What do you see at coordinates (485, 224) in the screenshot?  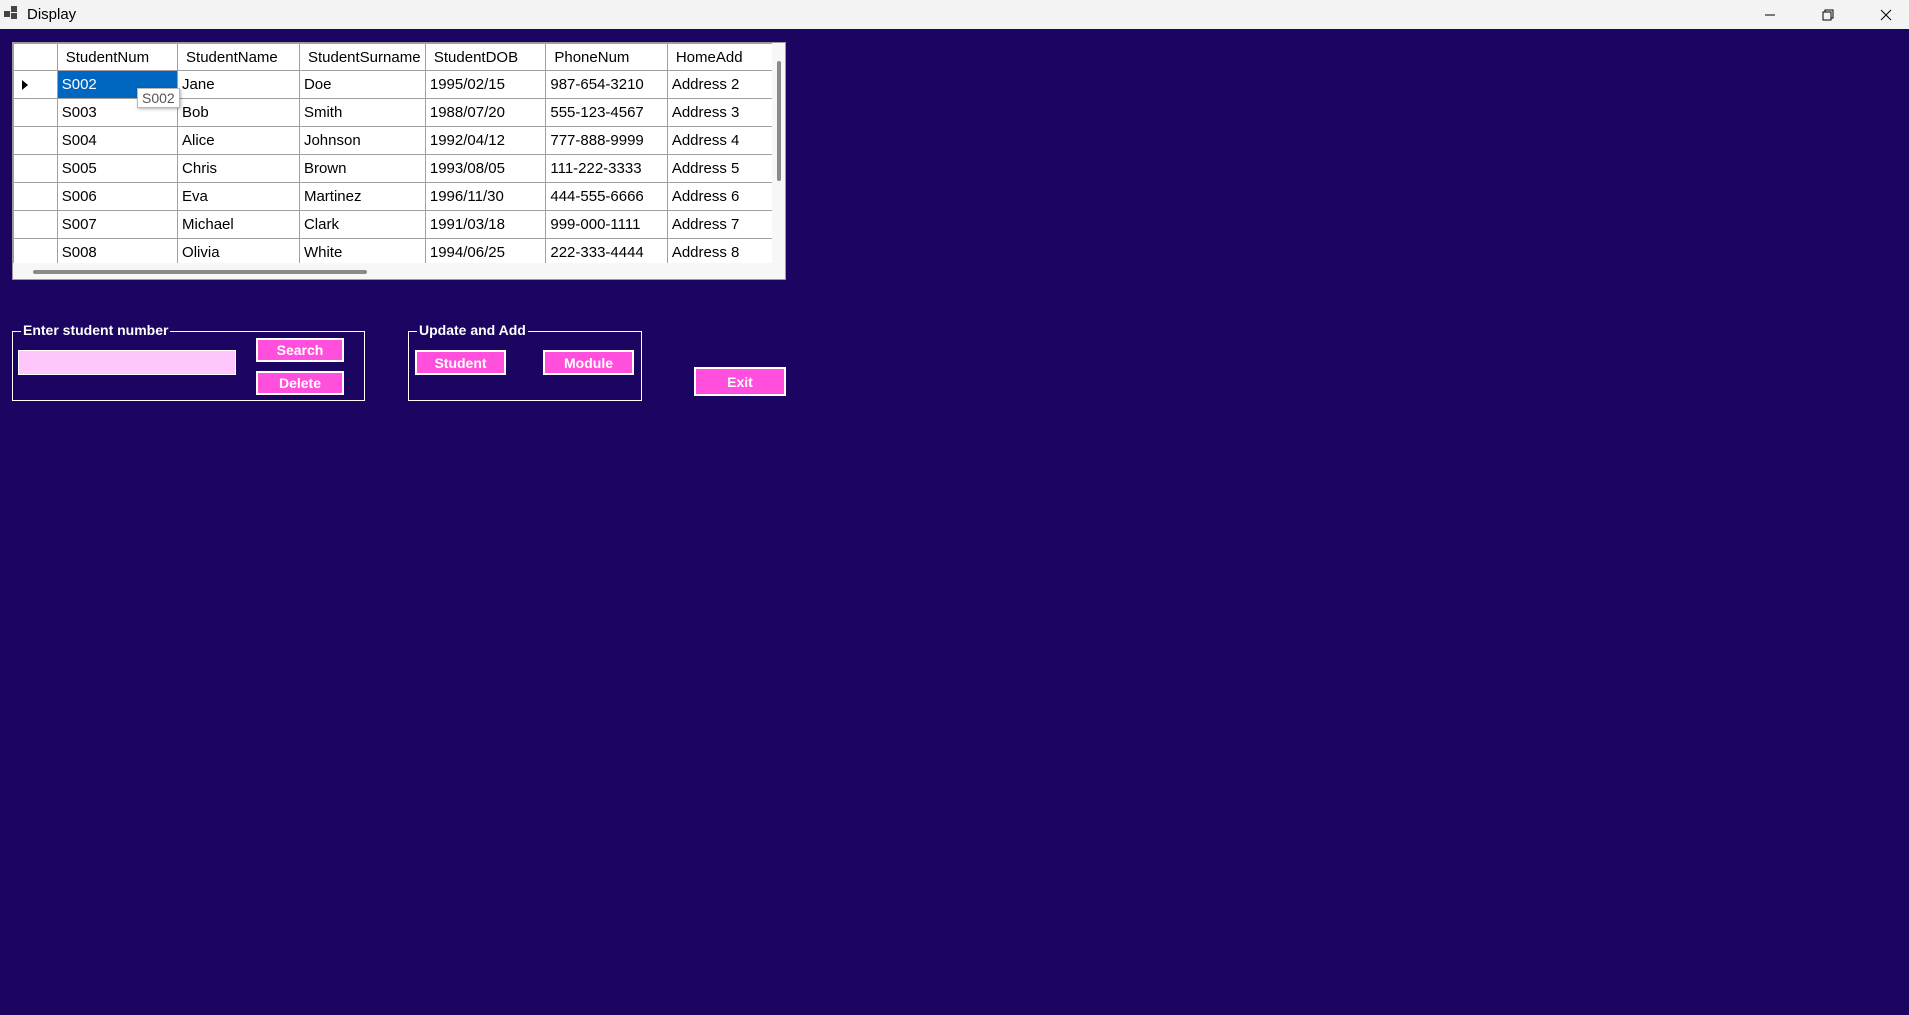 I see `table-cell: 1991/03/18` at bounding box center [485, 224].